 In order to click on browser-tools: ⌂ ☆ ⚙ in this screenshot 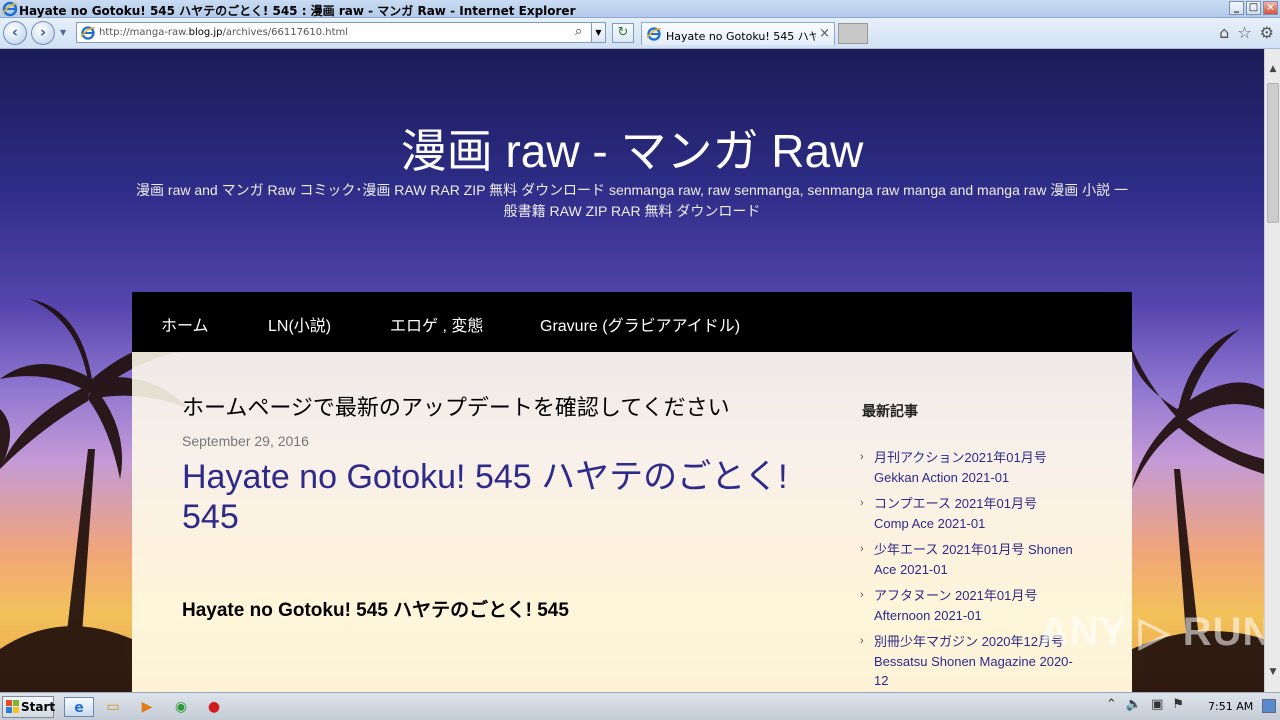, I will do `click(1246, 32)`.